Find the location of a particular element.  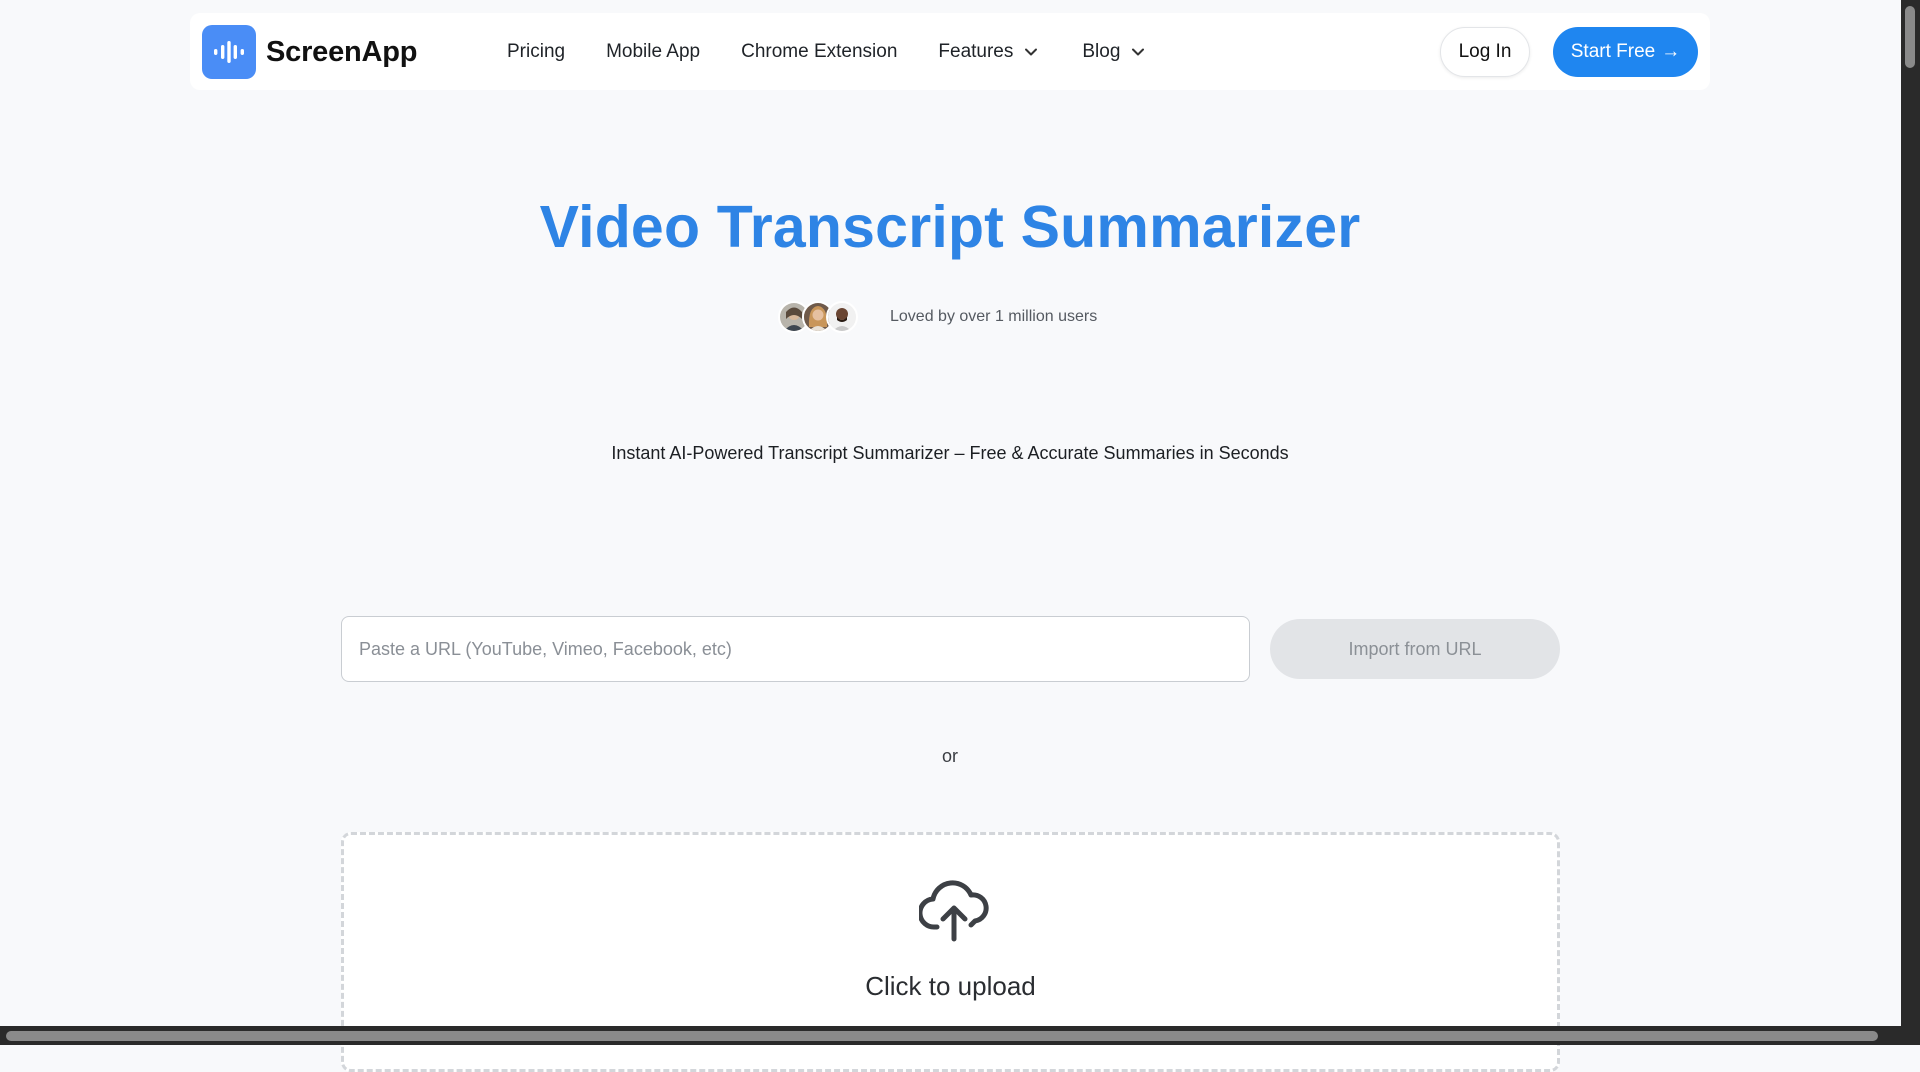

nav-item-label: Blog is located at coordinates (1101, 51).